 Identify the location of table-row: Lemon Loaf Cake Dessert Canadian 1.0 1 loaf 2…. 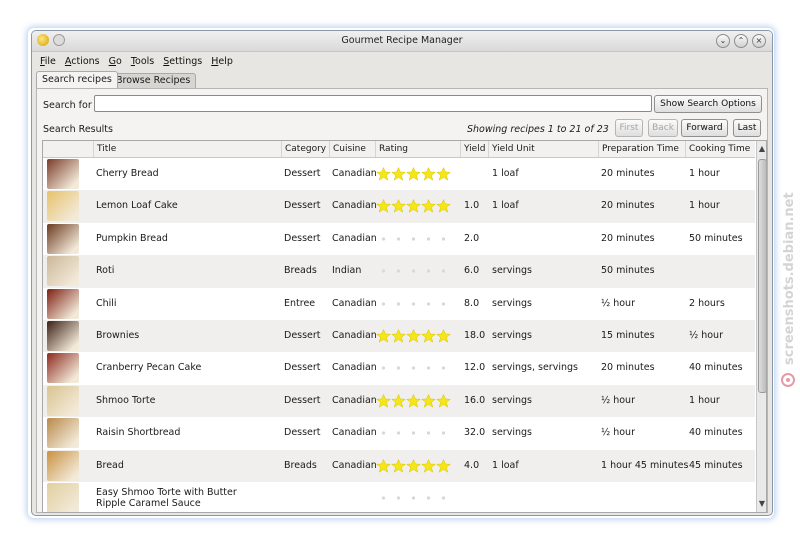
(399, 206).